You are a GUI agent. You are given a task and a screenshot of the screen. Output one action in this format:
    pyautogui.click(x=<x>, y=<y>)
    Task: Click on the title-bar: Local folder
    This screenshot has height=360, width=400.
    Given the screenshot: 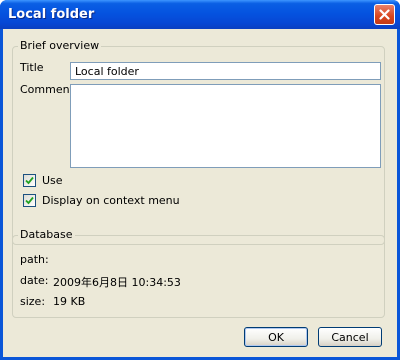 What is the action you would take?
    pyautogui.click(x=200, y=14)
    